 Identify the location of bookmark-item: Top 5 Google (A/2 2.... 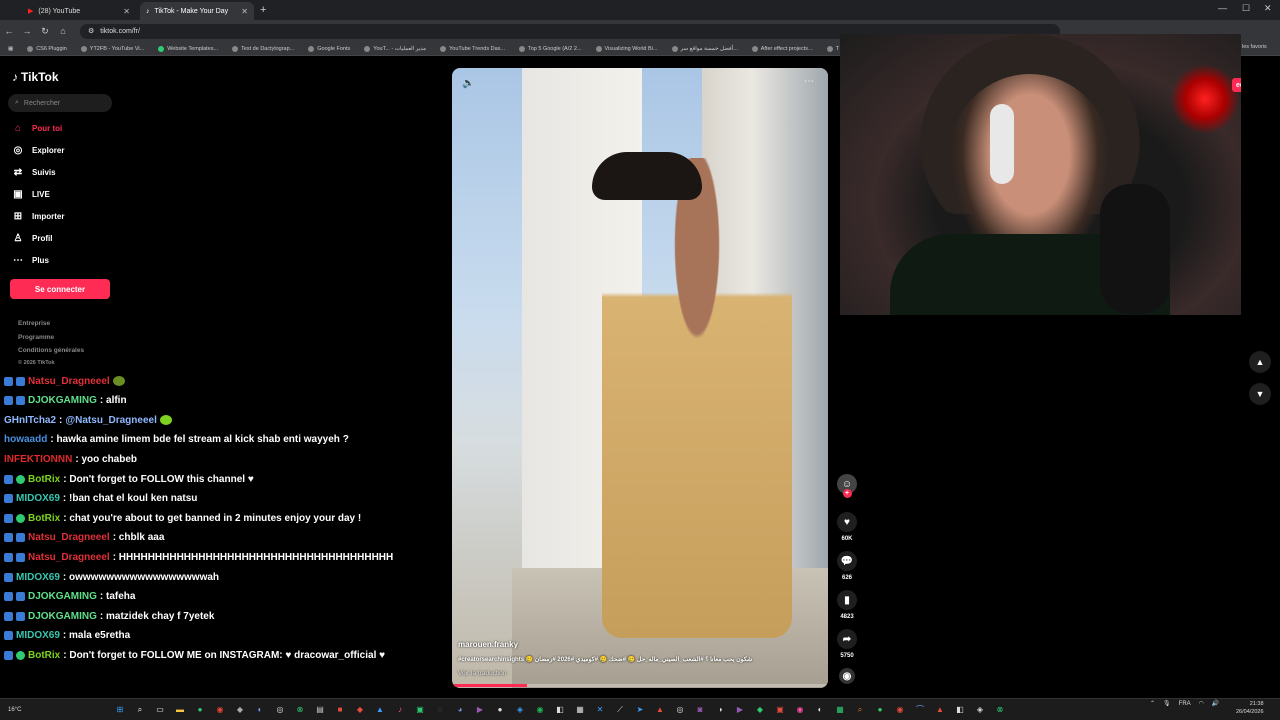
(550, 48).